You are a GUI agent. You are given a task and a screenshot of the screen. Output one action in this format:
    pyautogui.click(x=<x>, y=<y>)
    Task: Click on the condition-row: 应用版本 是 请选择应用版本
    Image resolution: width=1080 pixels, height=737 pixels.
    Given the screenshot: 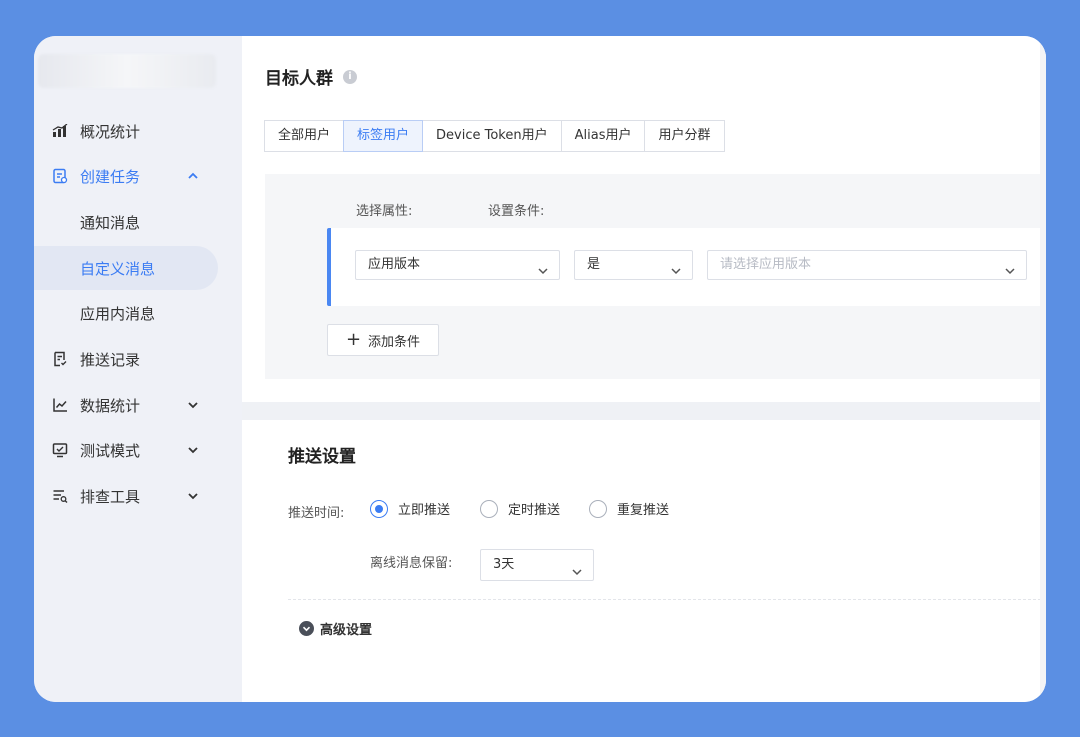 What is the action you would take?
    pyautogui.click(x=686, y=267)
    